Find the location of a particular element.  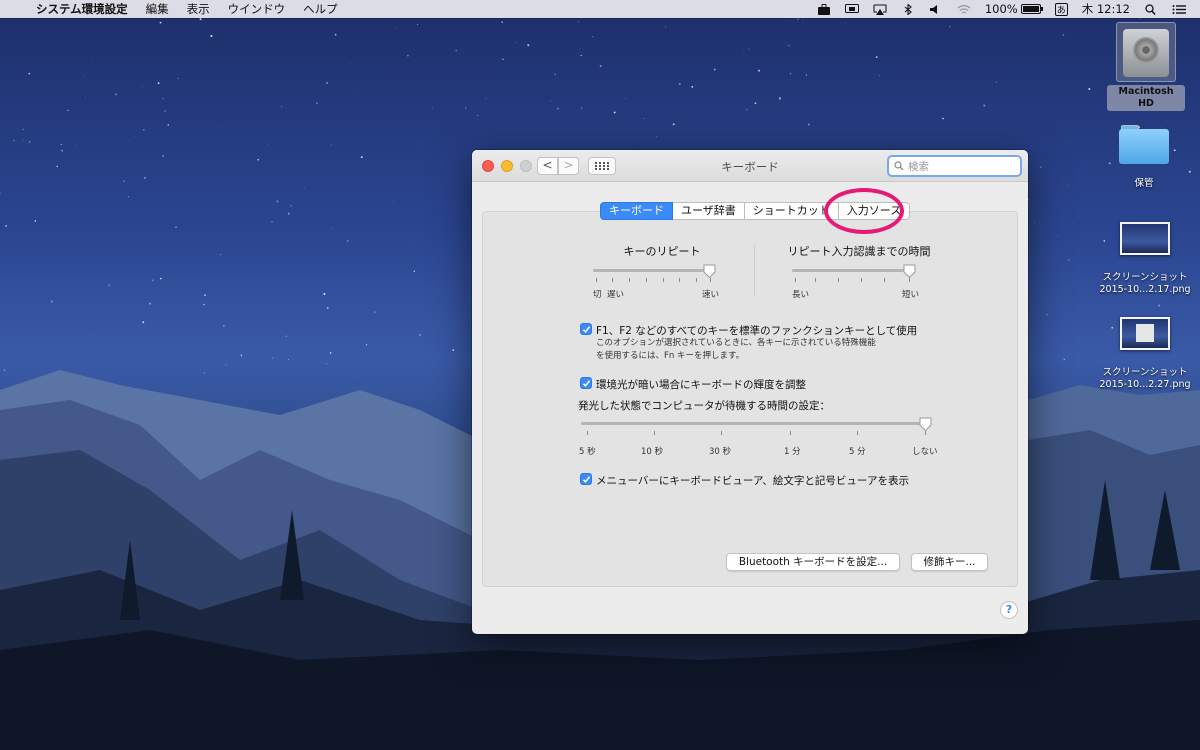

delay-until-repeat-title: リピート入力認識までの時間 is located at coordinates (859, 251).